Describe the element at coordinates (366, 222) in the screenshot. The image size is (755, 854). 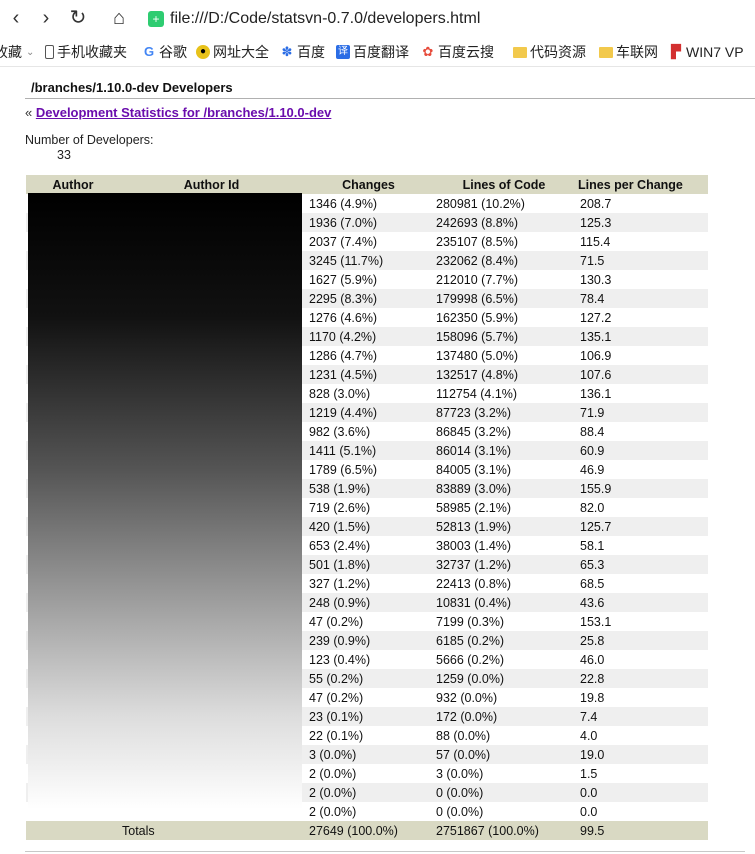
I see `changes-cell: 1936 (7.0%)` at that location.